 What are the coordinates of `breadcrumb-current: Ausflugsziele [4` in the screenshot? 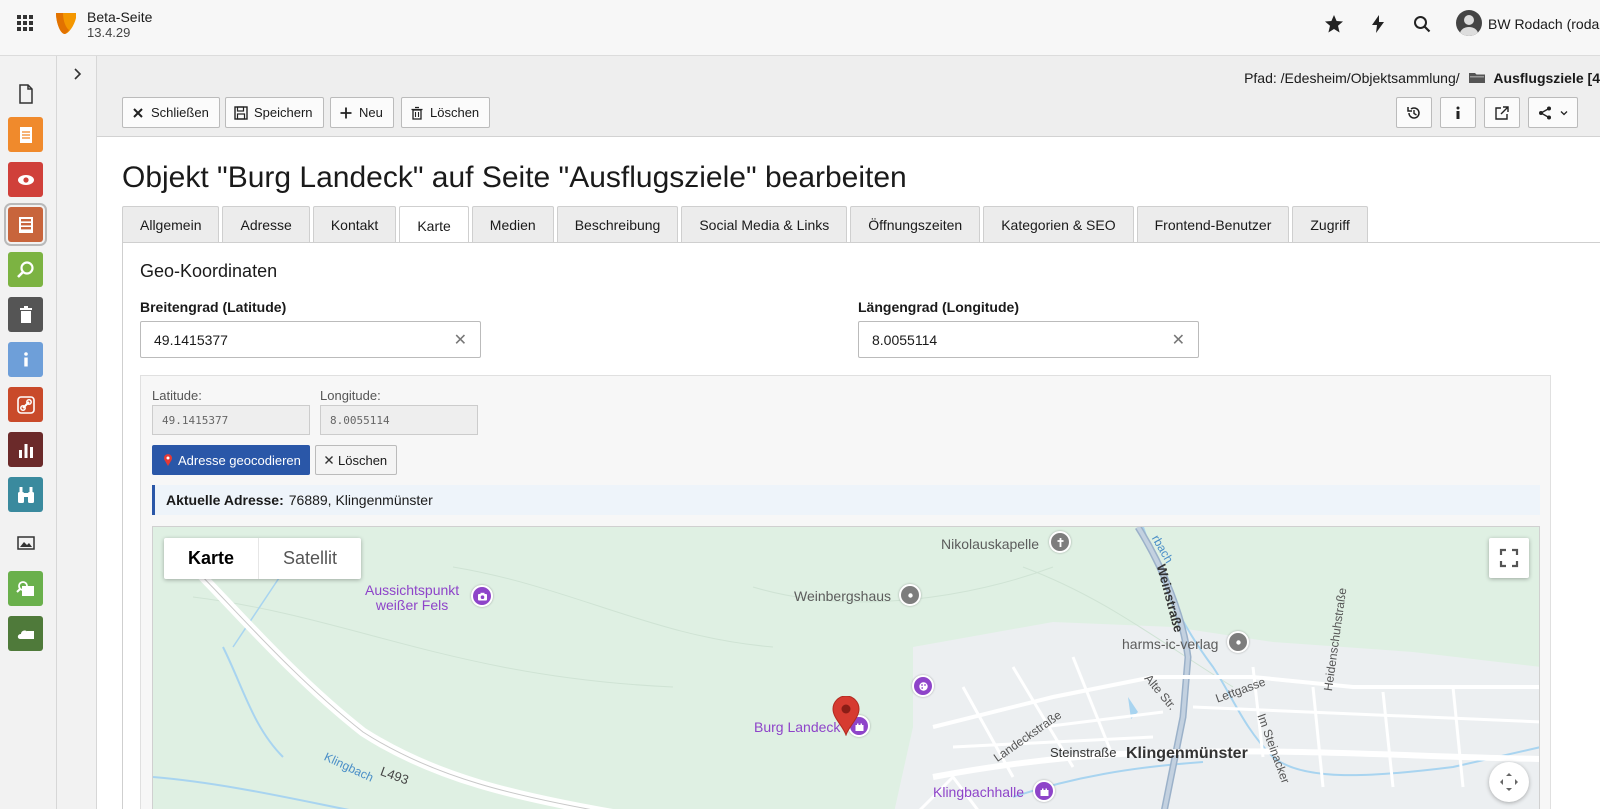 It's located at (1546, 78).